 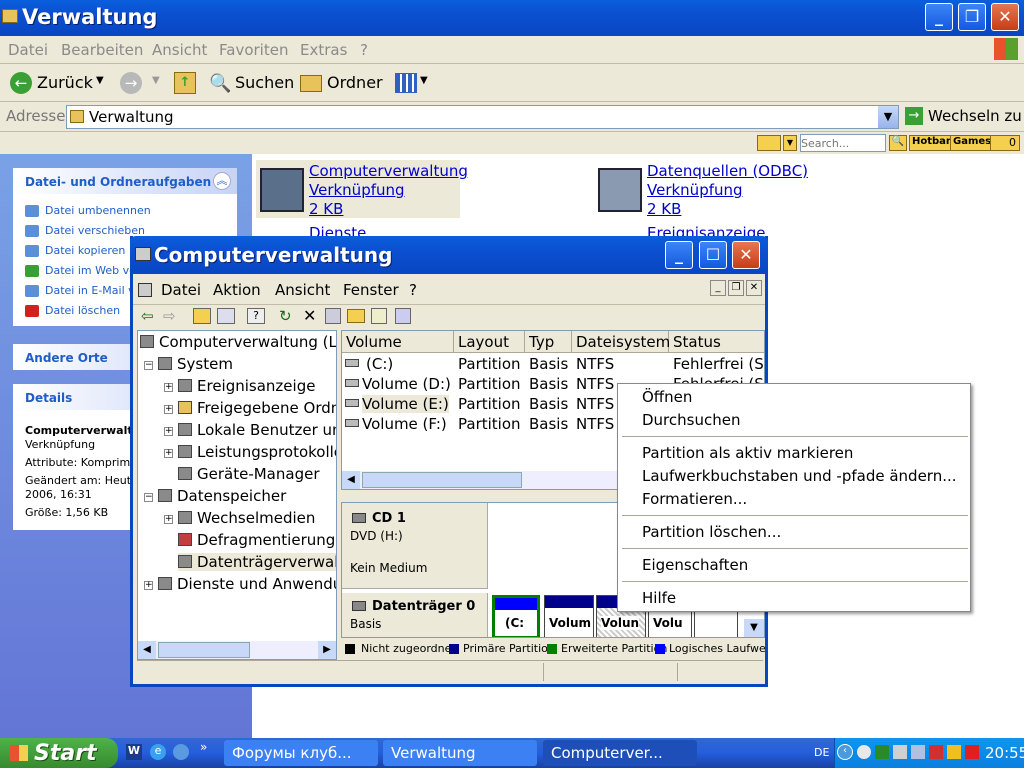 What do you see at coordinates (843, 143) in the screenshot?
I see `hotbar-search-input` at bounding box center [843, 143].